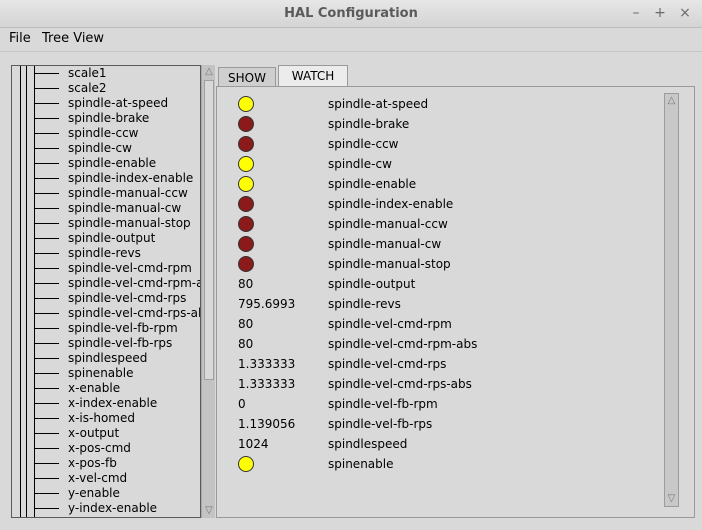 The width and height of the screenshot is (702, 530). What do you see at coordinates (671, 300) in the screenshot?
I see `watch-scrollbar: △ ▽` at bounding box center [671, 300].